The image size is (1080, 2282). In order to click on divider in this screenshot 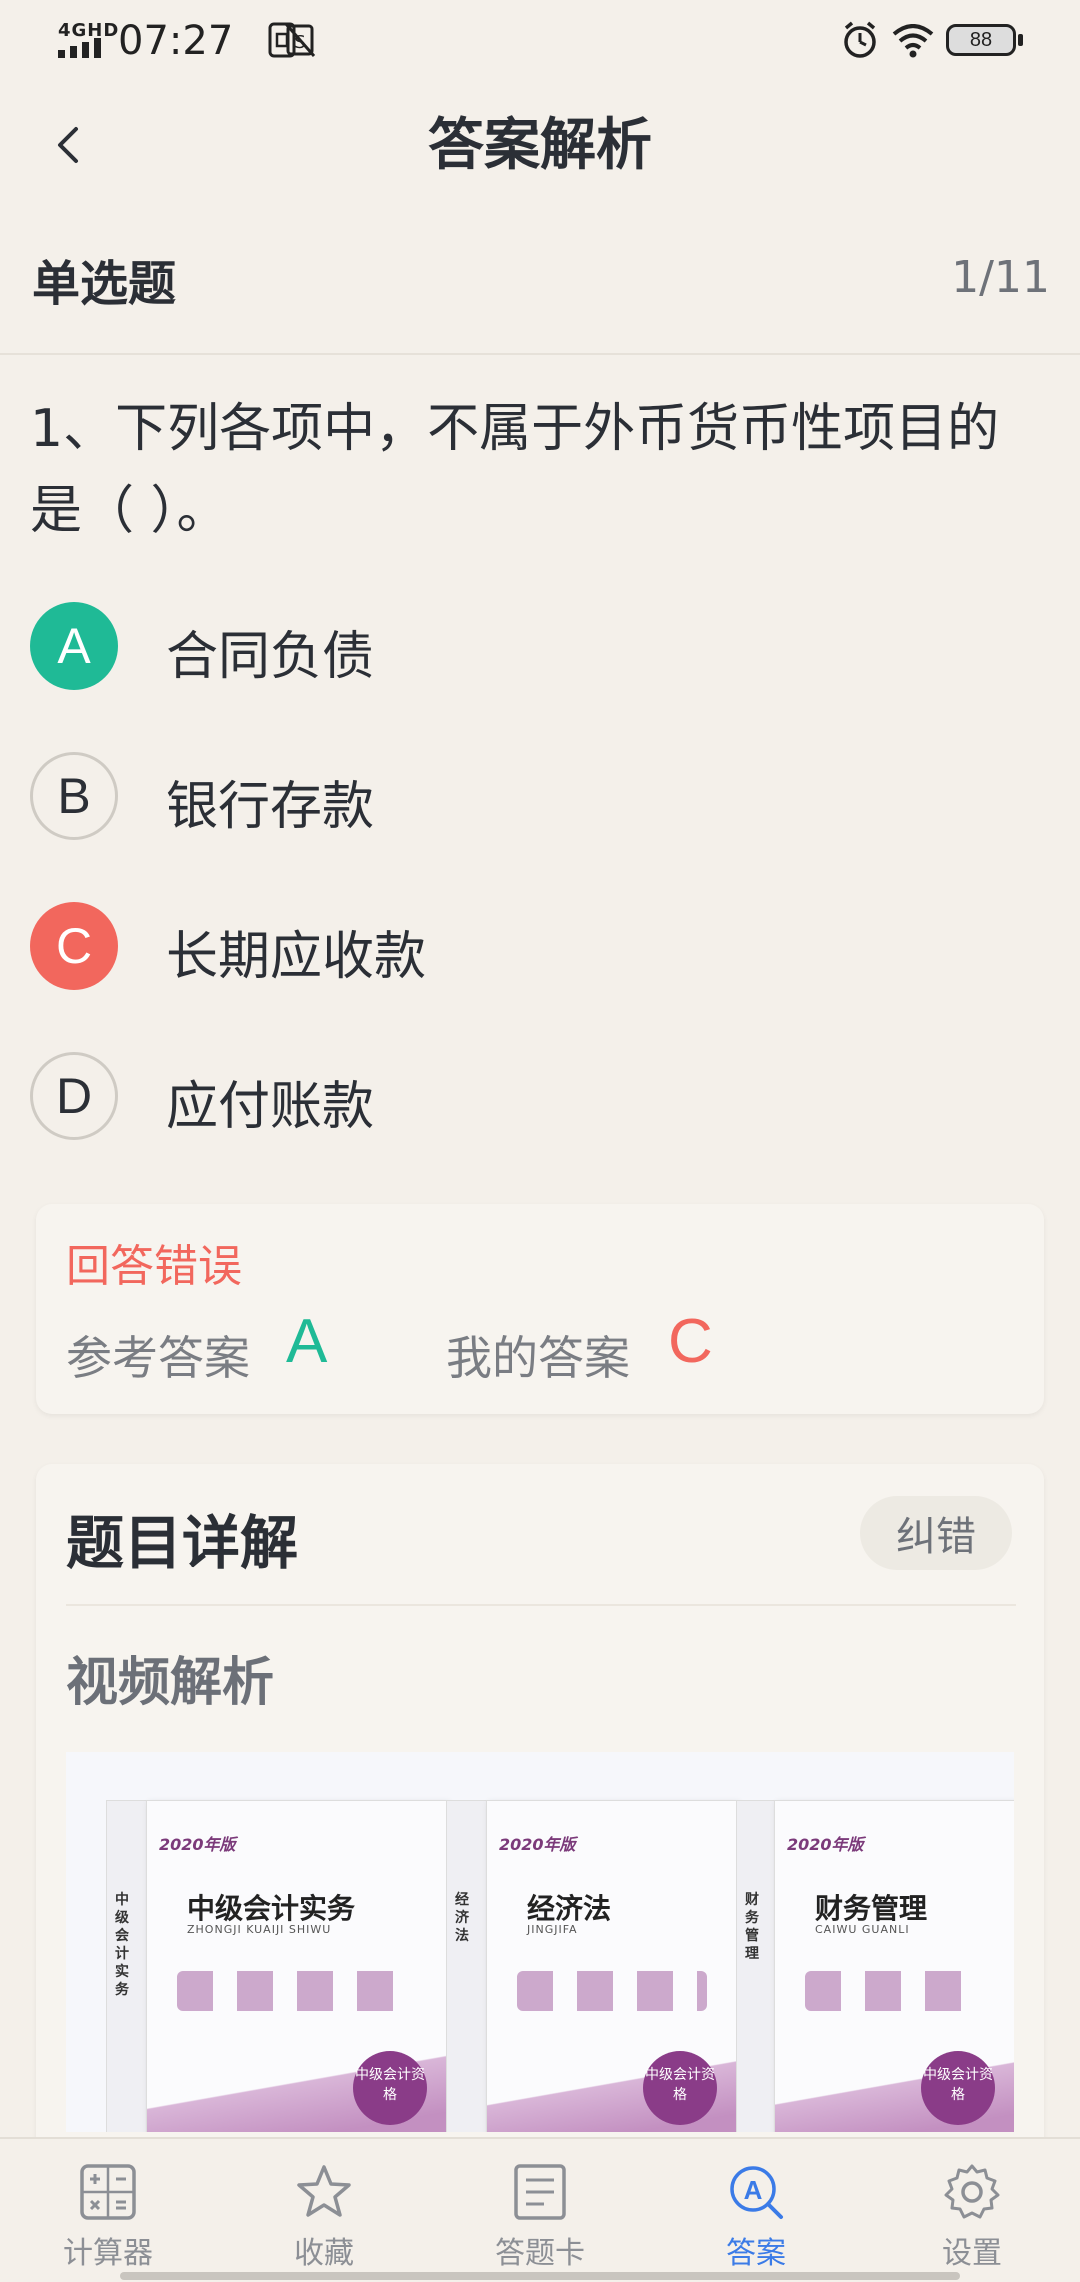, I will do `click(540, 354)`.